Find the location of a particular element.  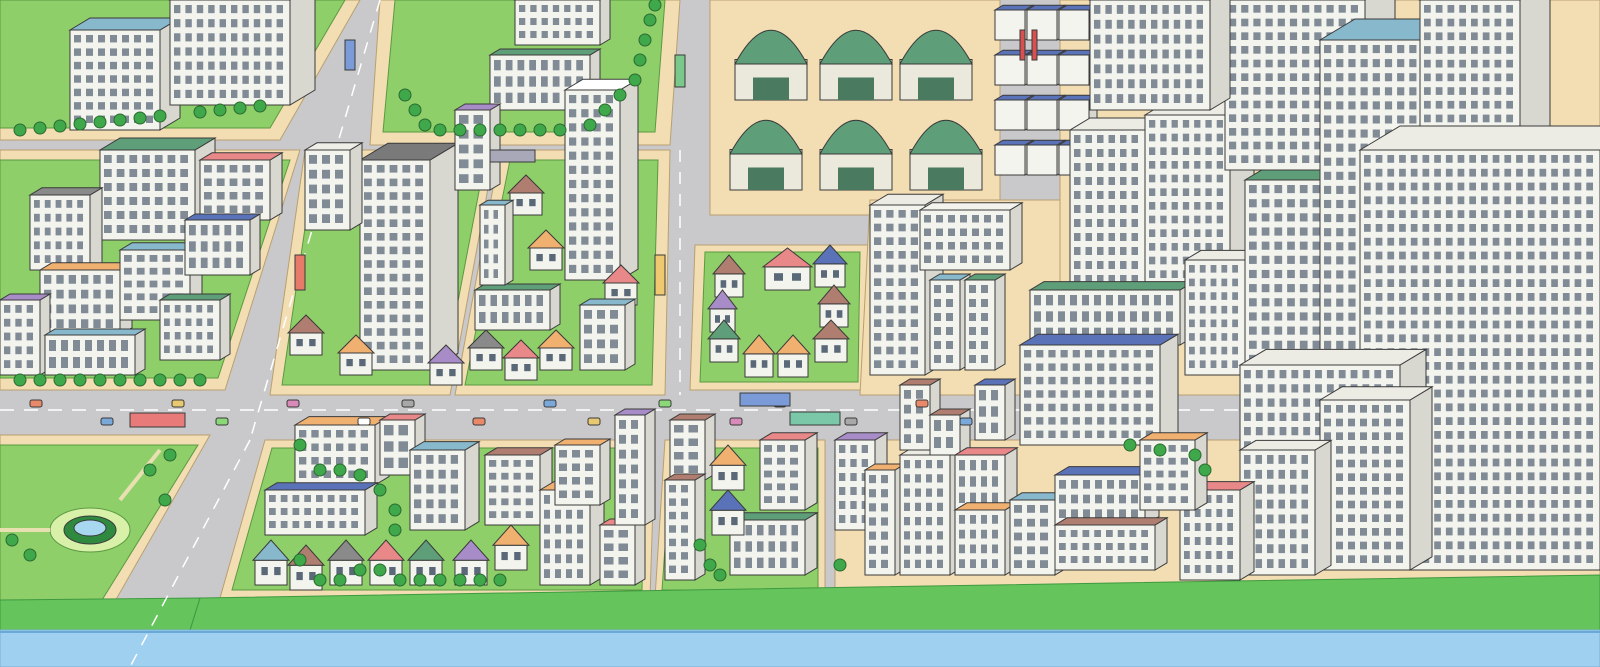

office-building-side is located at coordinates (1169, 389).